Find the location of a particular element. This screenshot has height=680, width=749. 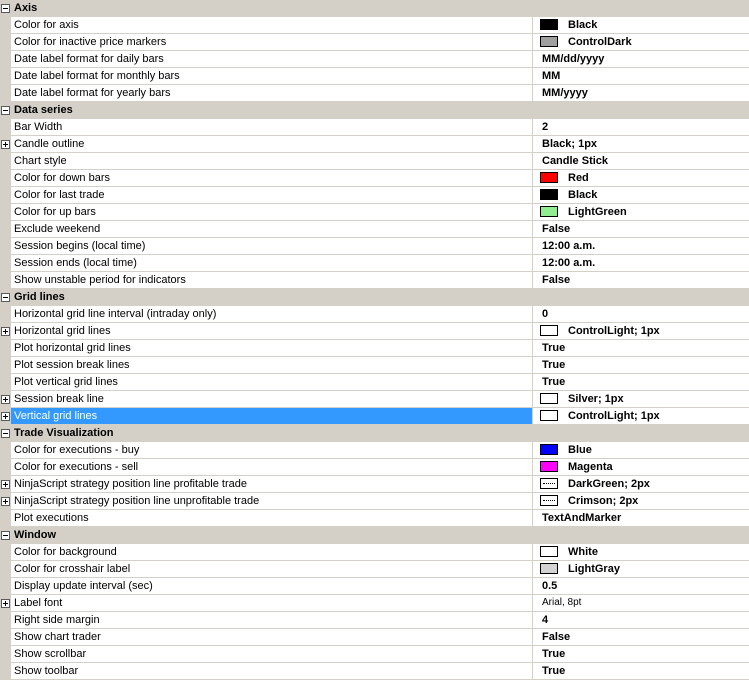

property-value: Red is located at coordinates (643, 178).